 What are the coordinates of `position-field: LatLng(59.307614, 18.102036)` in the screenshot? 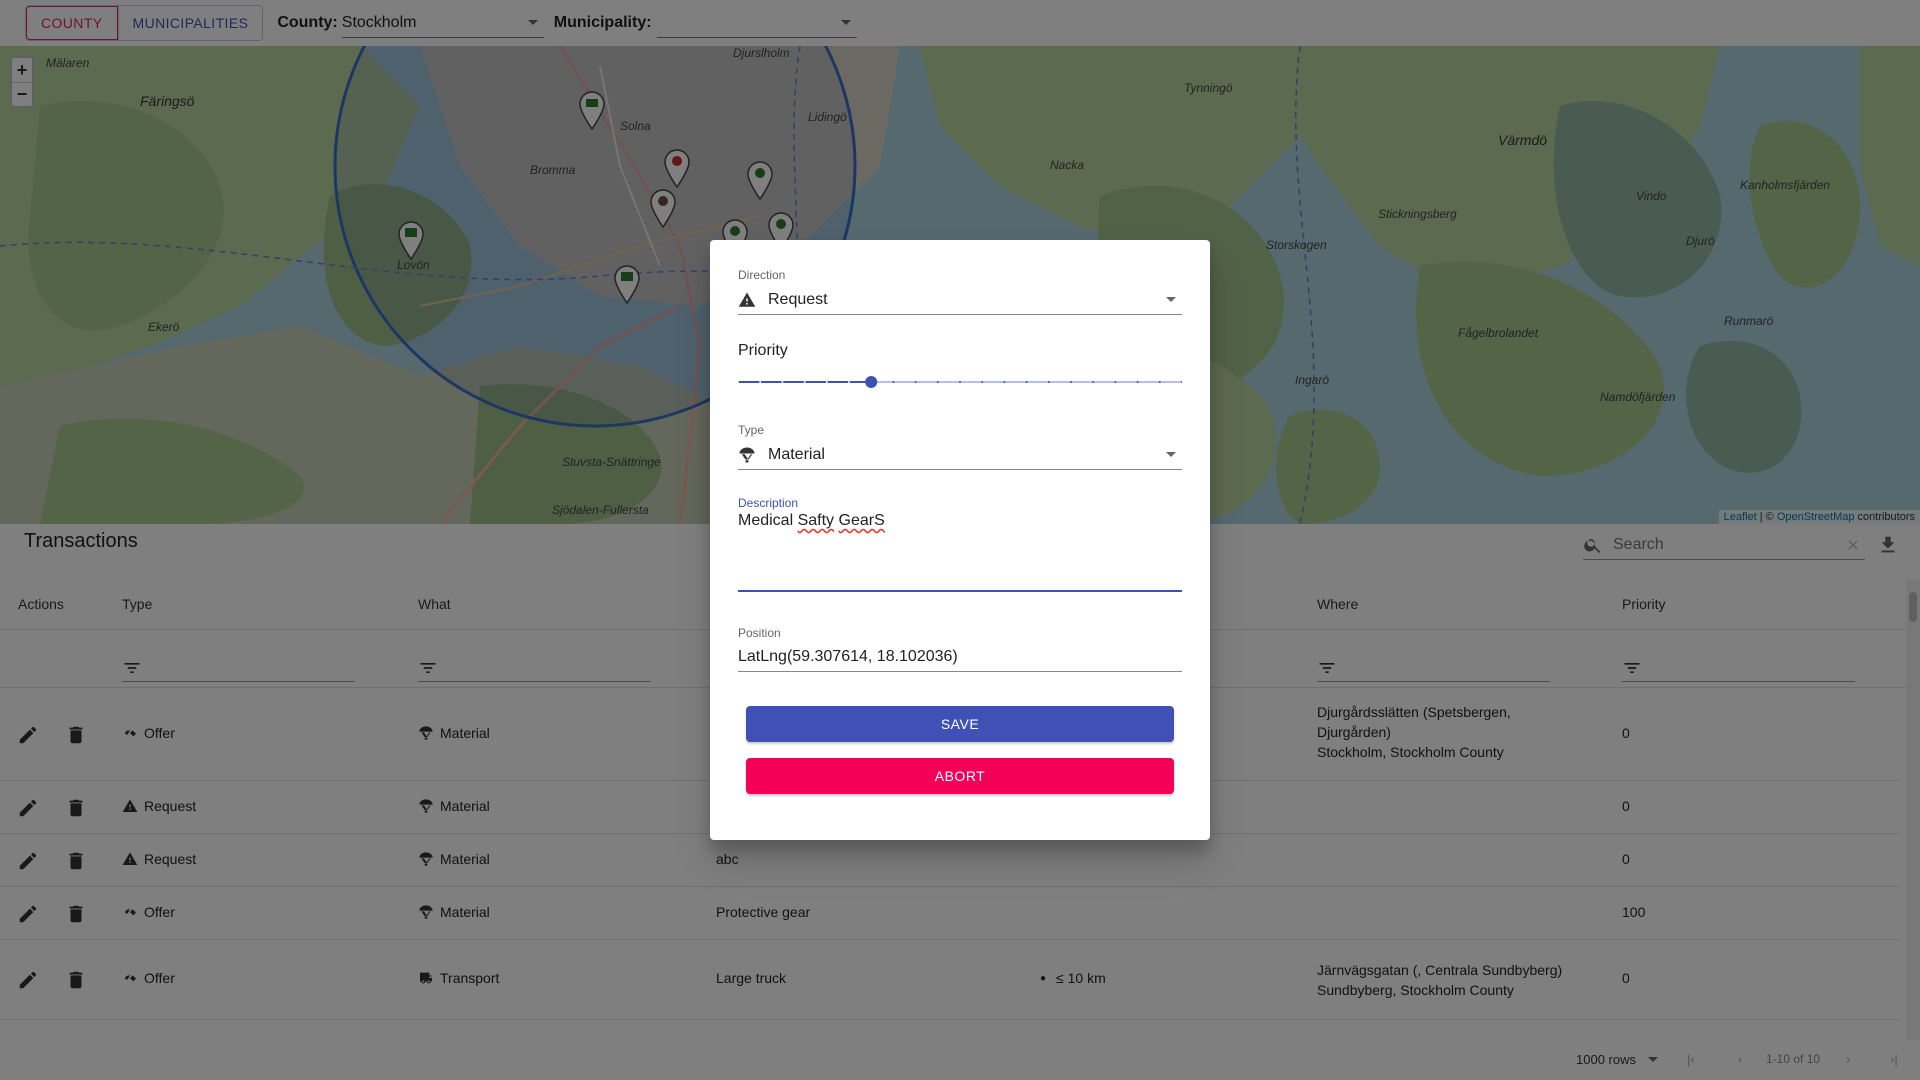 It's located at (960, 657).